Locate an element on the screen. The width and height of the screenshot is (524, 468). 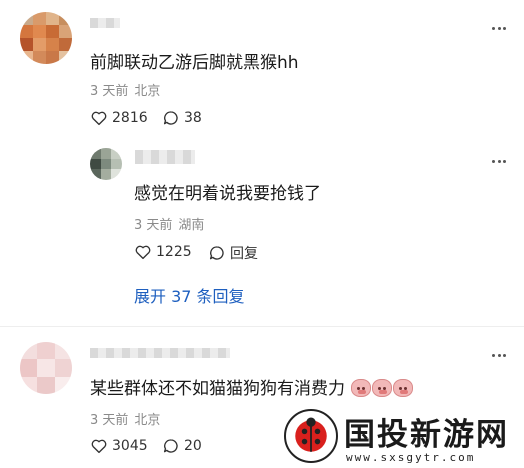
reply-count-button: 38 is located at coordinates (182, 118).